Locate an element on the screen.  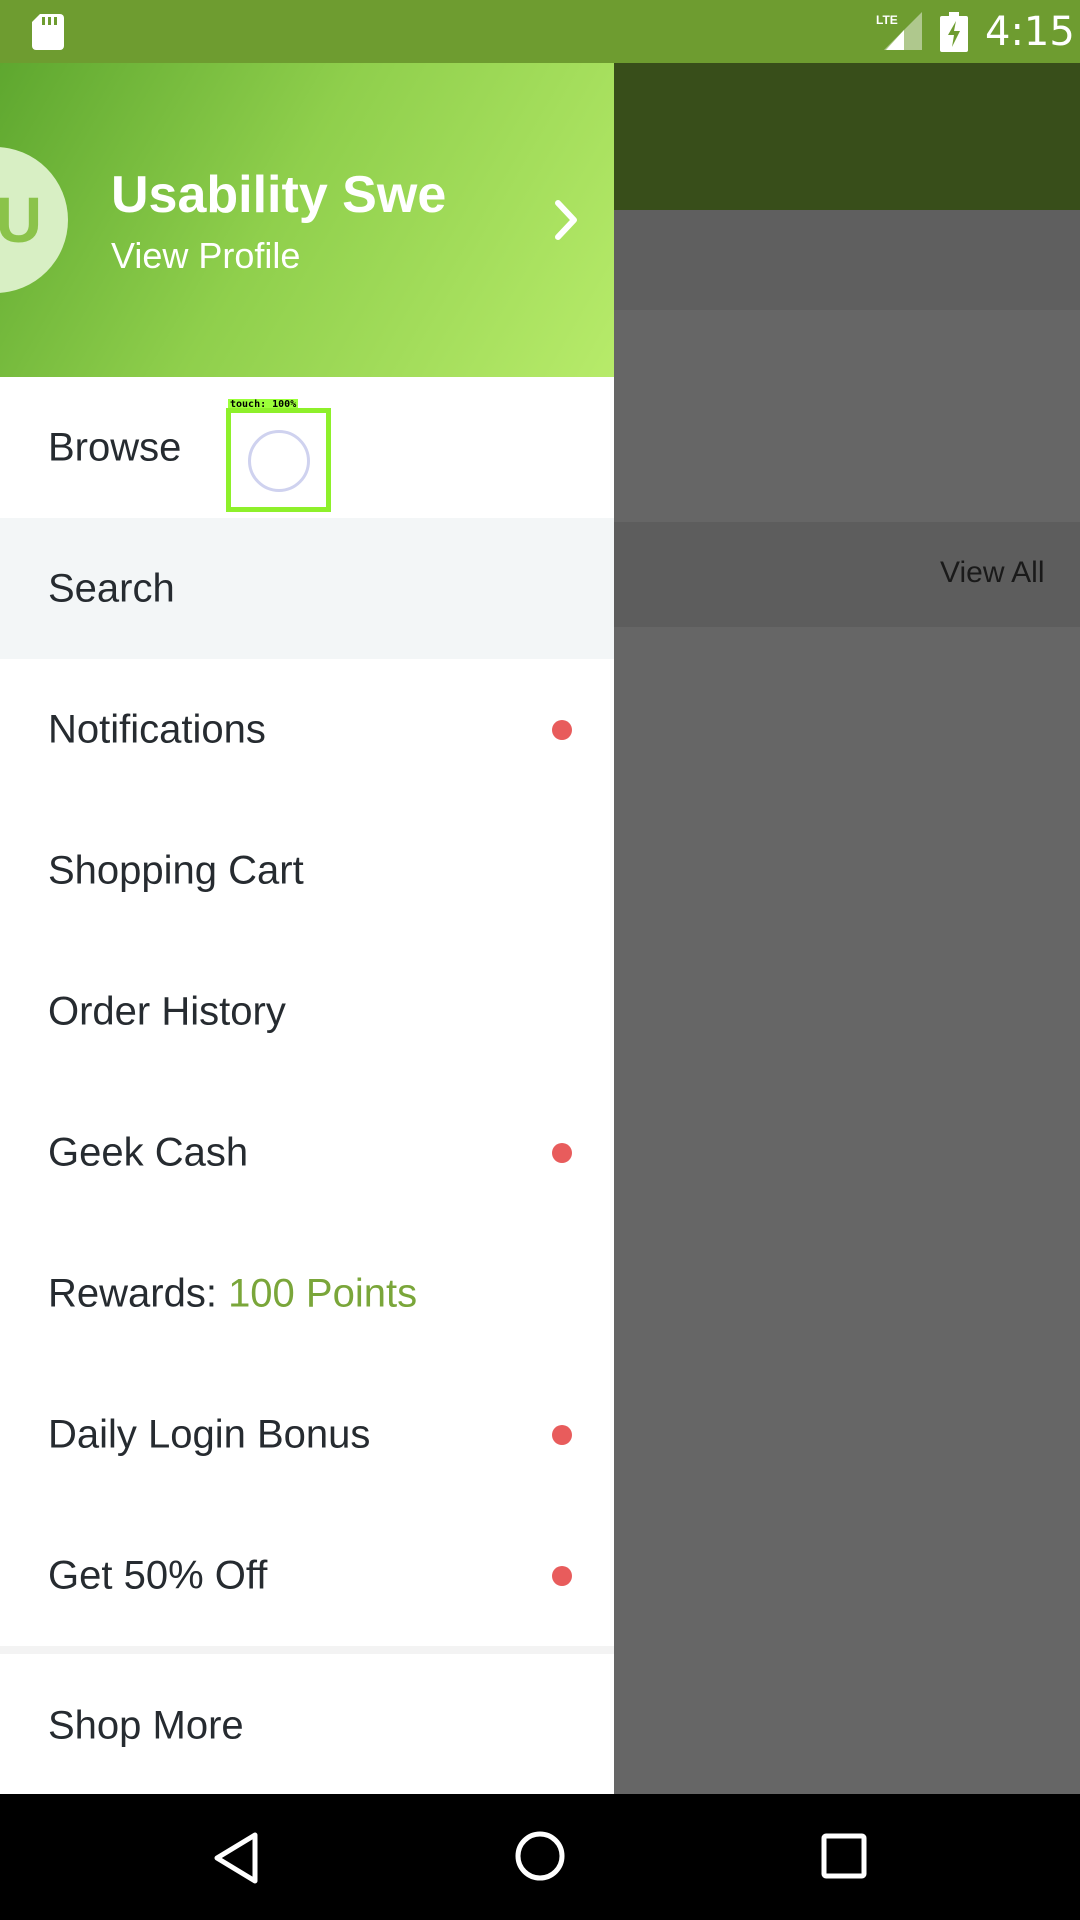
menu-item-label: Browse is located at coordinates (115, 447).